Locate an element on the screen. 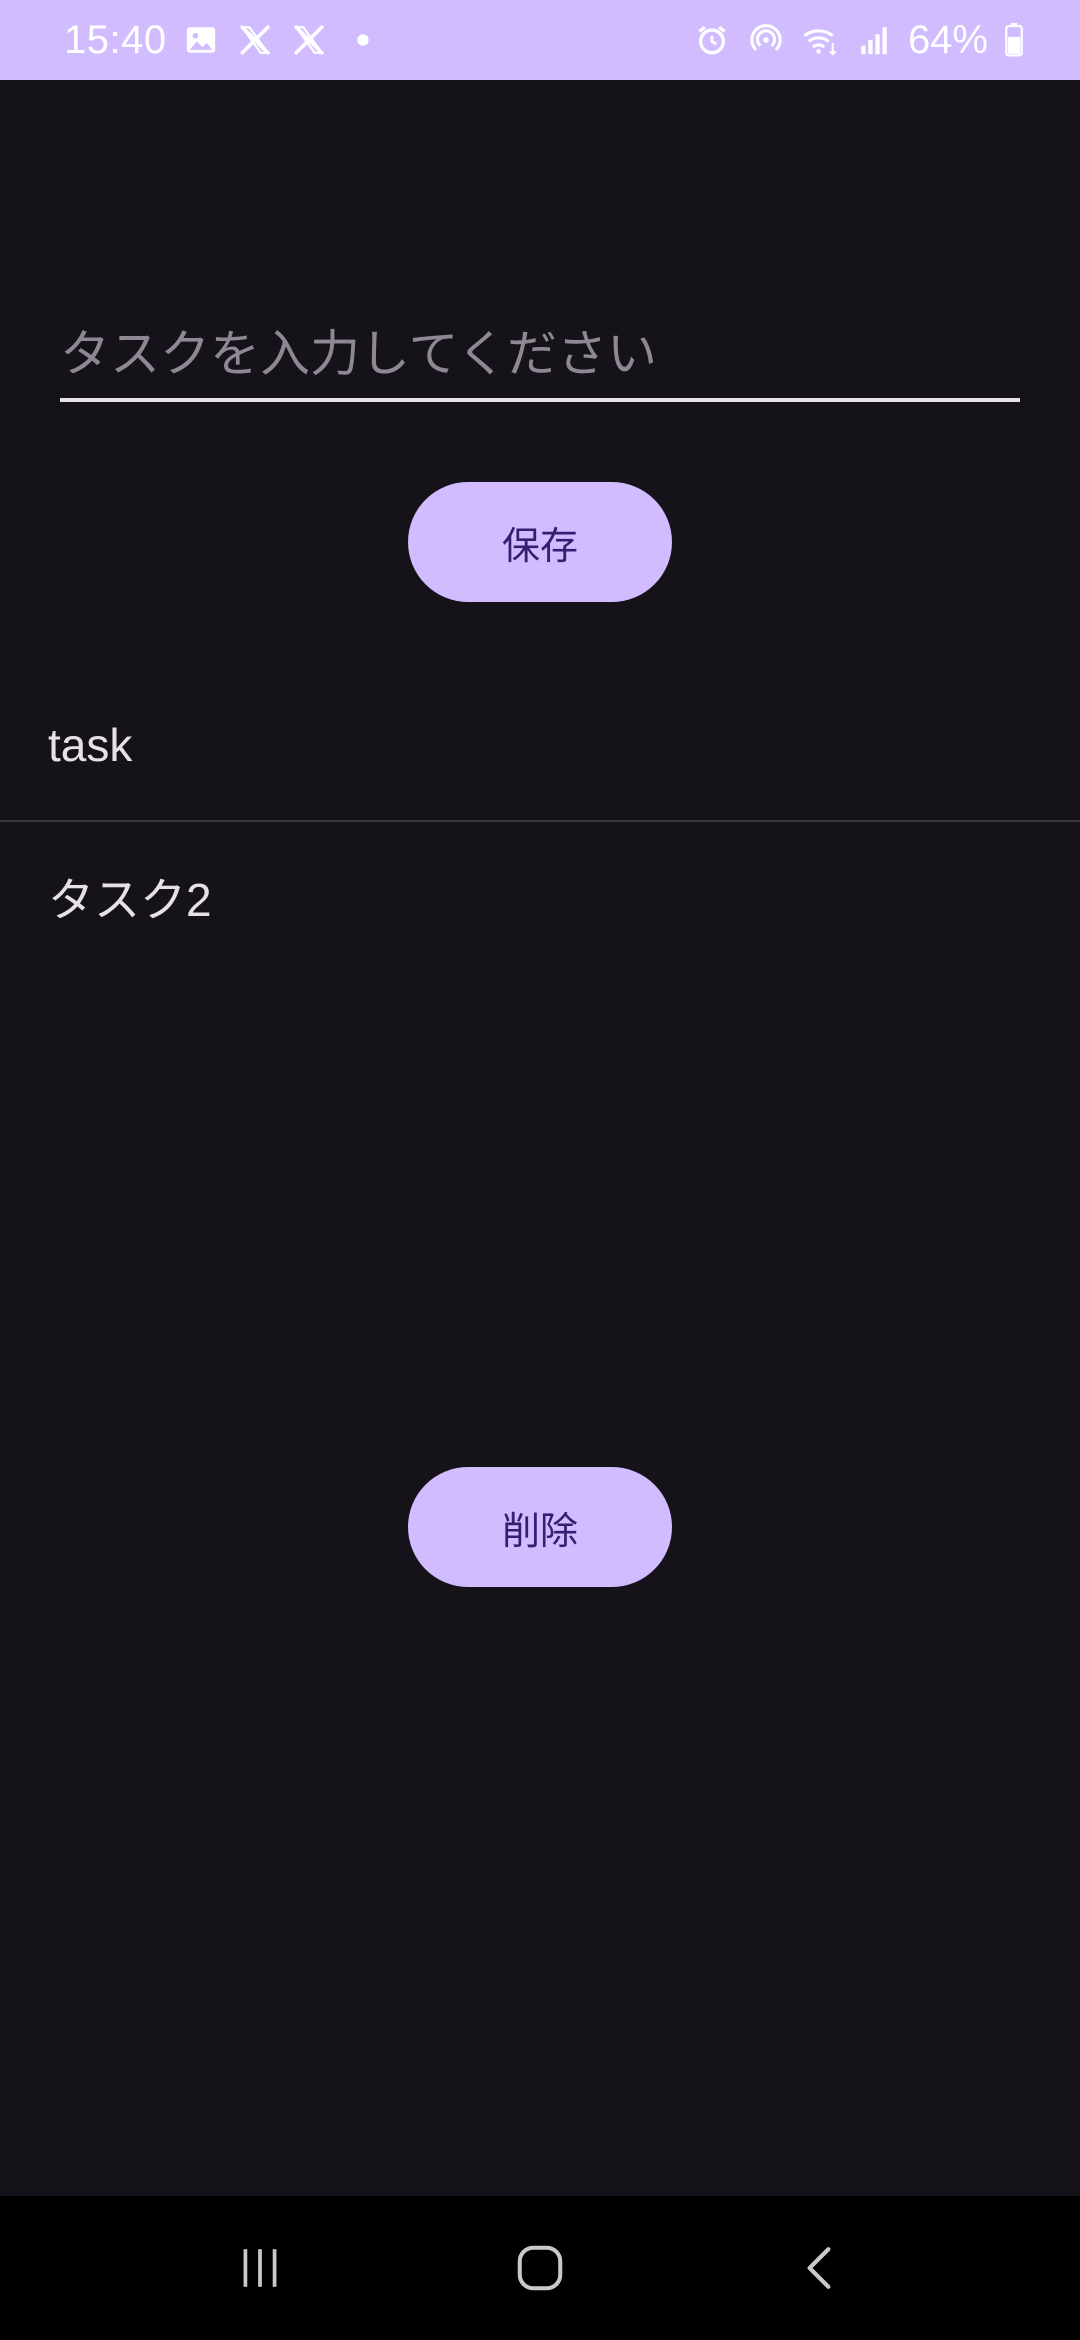  status-bar-right: 64% is located at coordinates (859, 40).